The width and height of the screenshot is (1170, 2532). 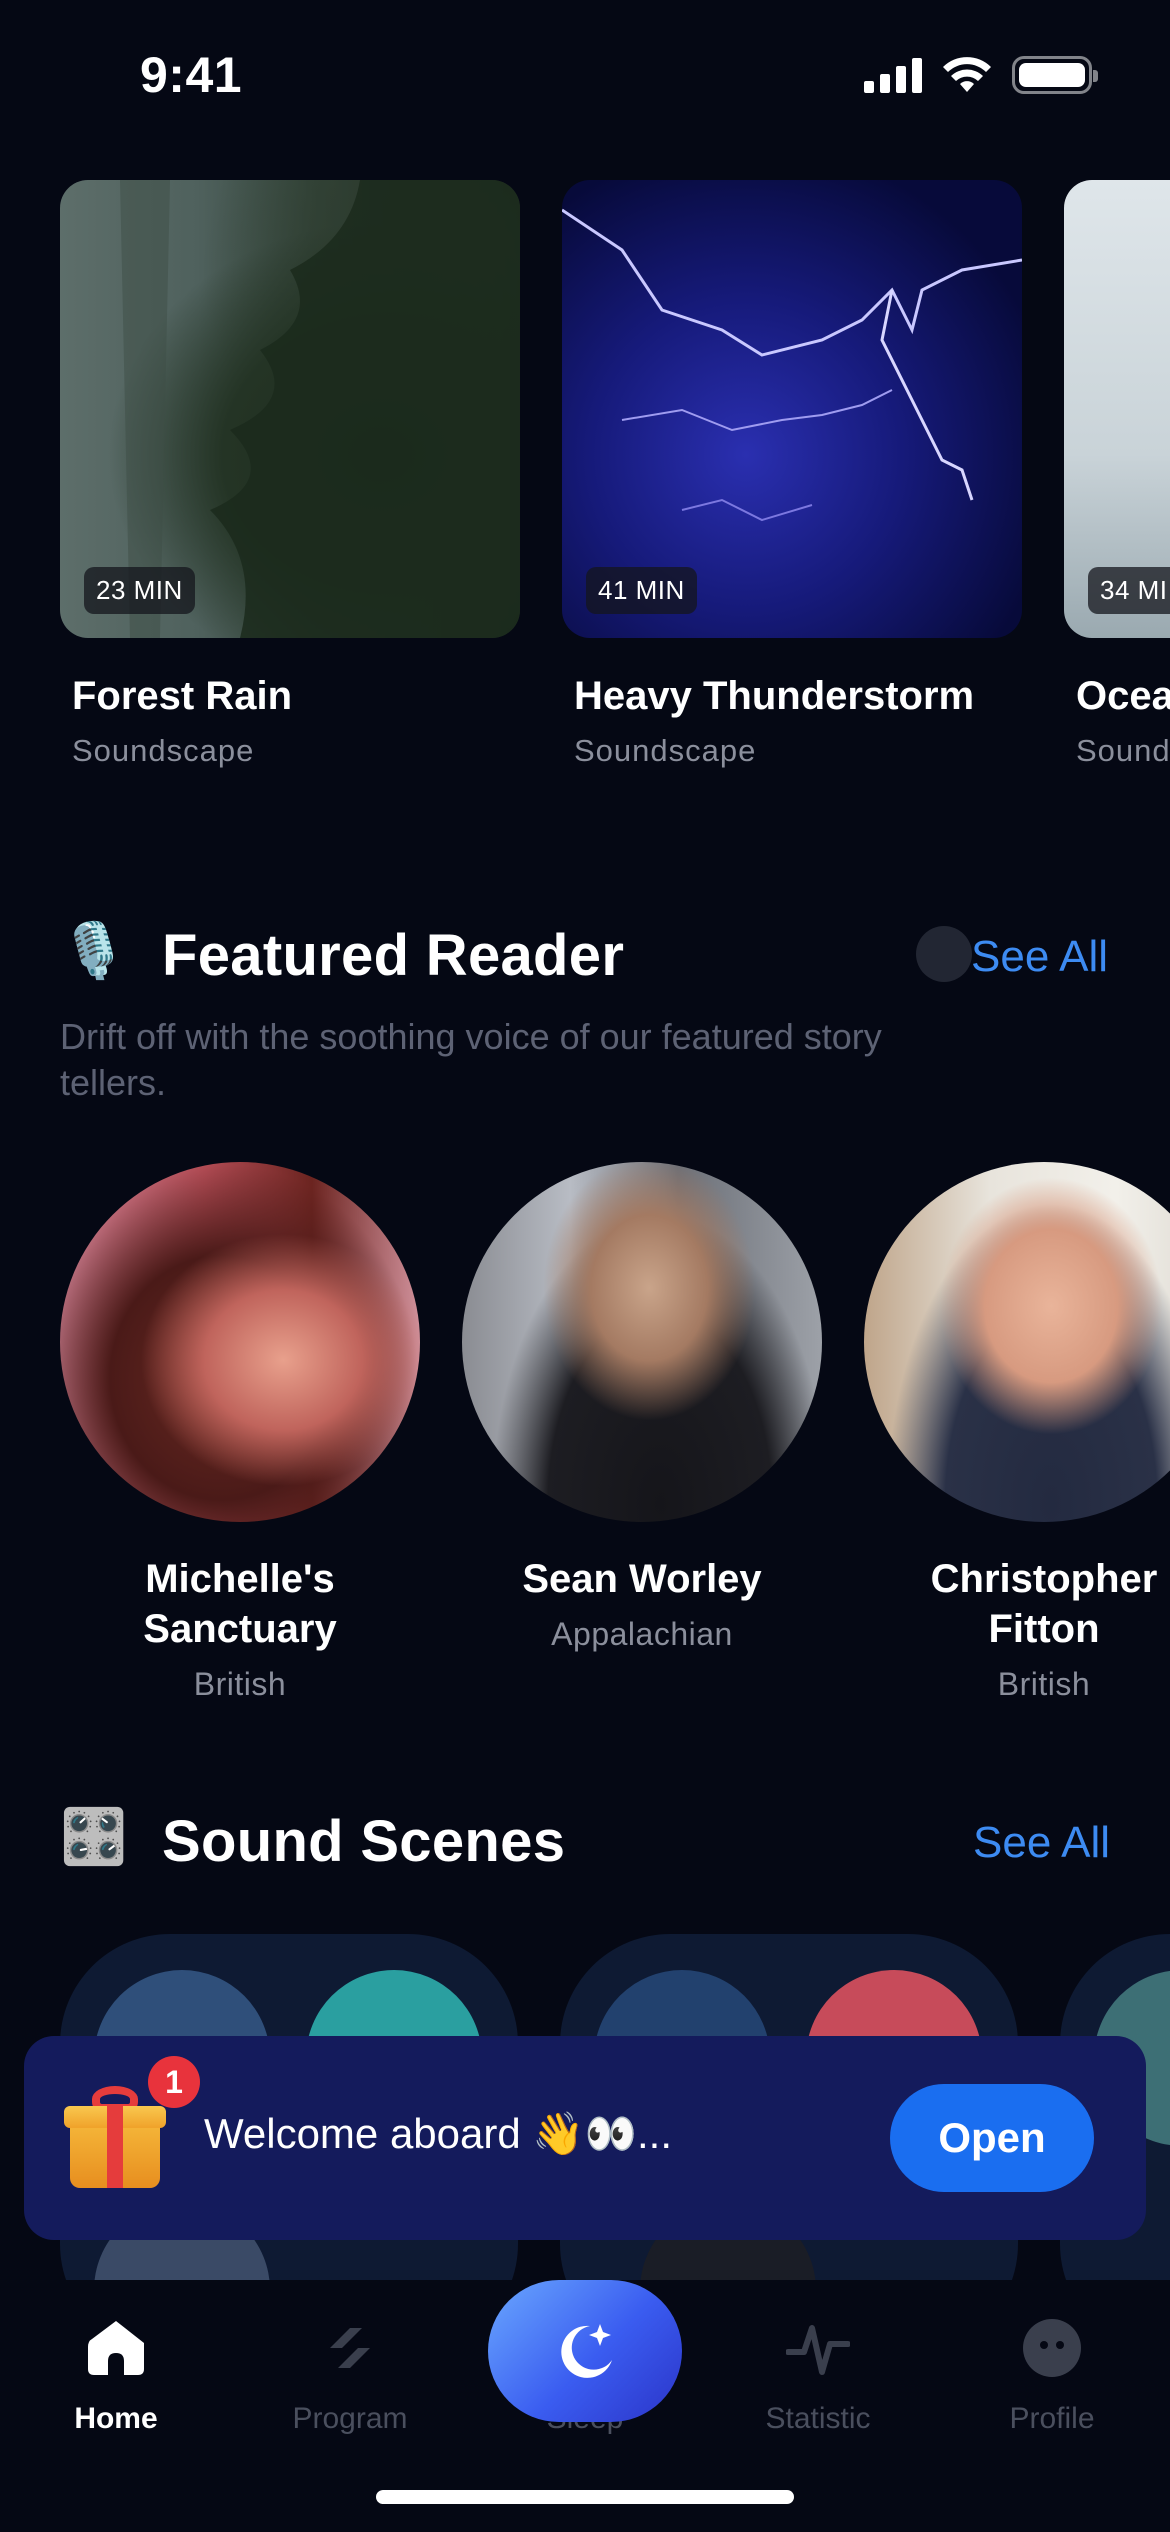 I want to click on pulse-icon, so click(x=818, y=2348).